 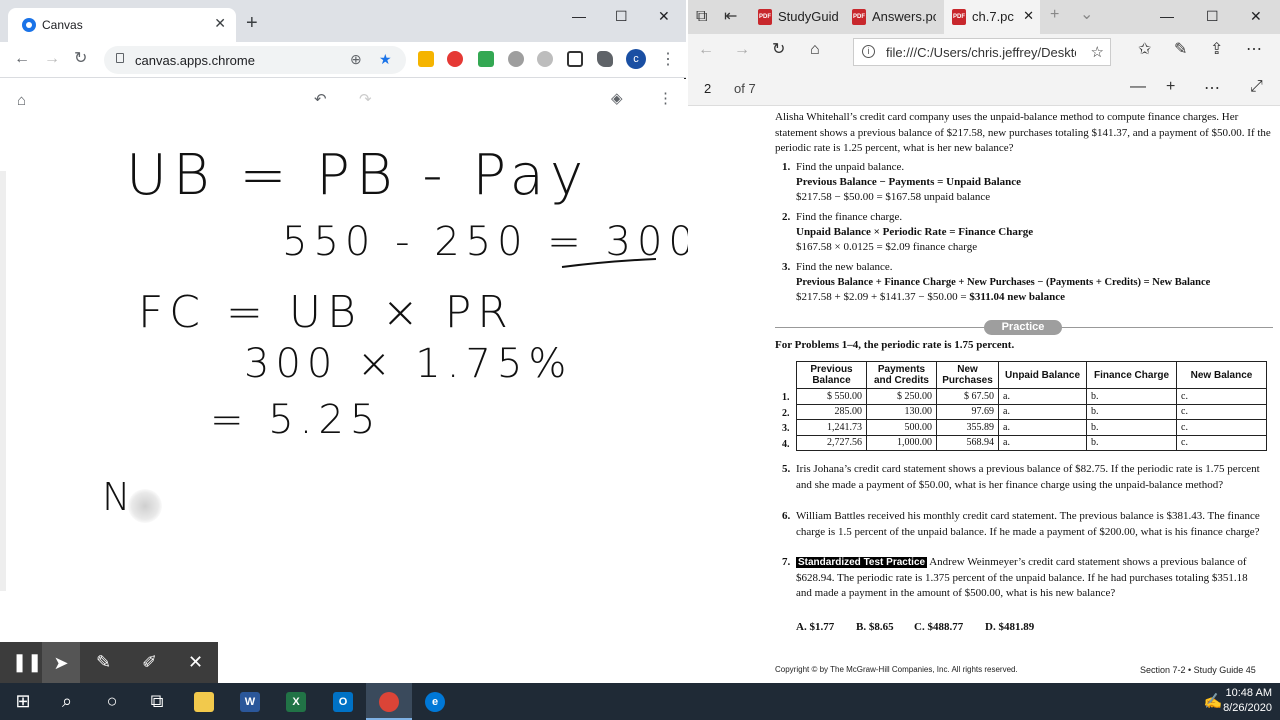 I want to click on select-cursor-icon: ➤, so click(x=61, y=663).